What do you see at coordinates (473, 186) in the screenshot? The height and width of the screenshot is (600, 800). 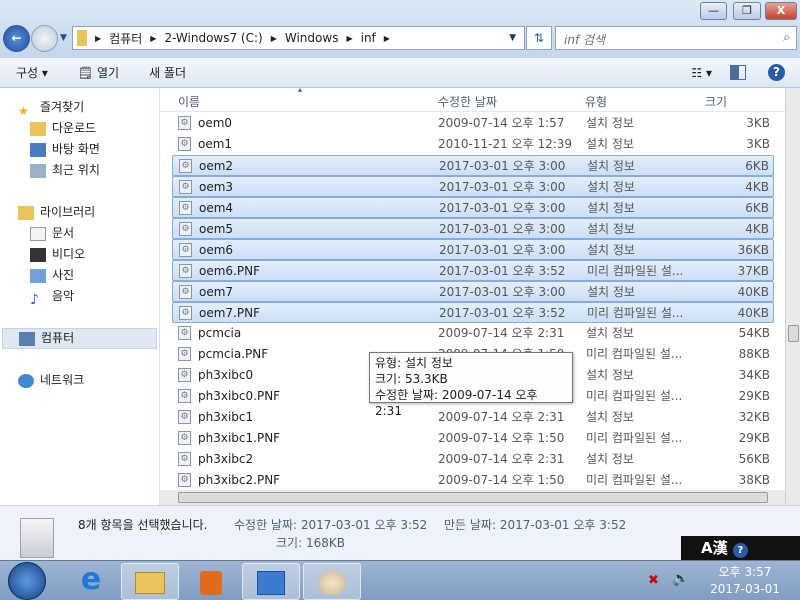 I see `file-row: ⚙ oem3 2017-03-01 오후 3:00 설치 정보 4KB` at bounding box center [473, 186].